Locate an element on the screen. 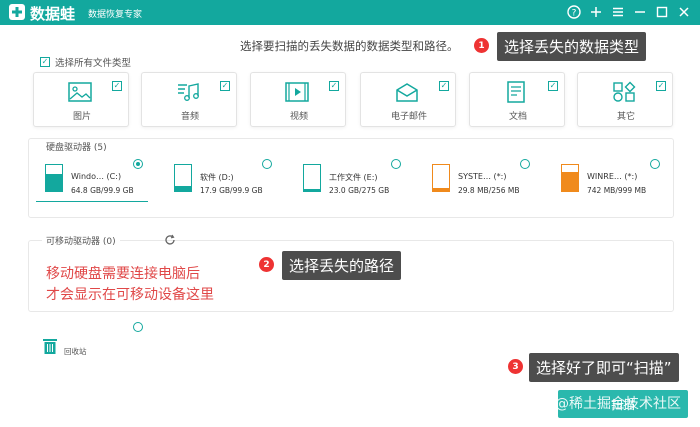  music-icon is located at coordinates (188, 92).